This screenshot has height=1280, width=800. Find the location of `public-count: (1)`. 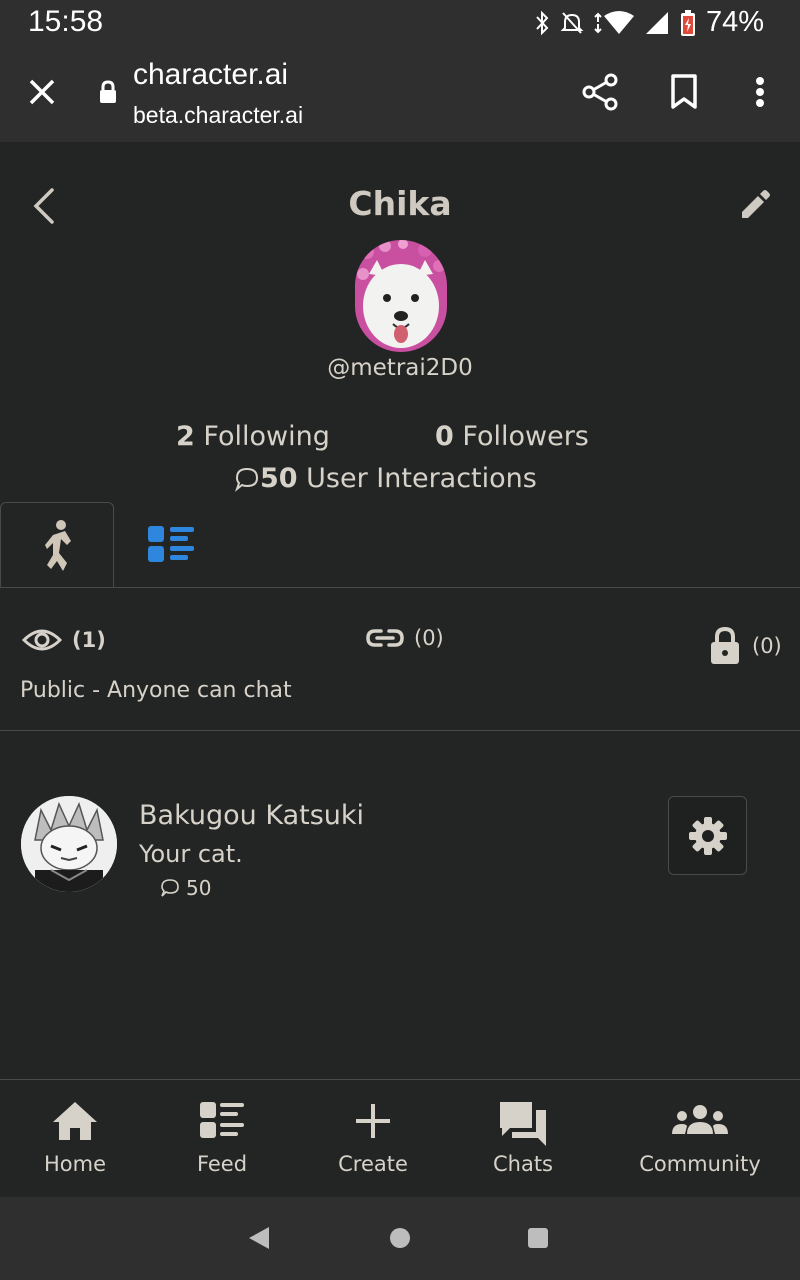

public-count: (1) is located at coordinates (89, 640).